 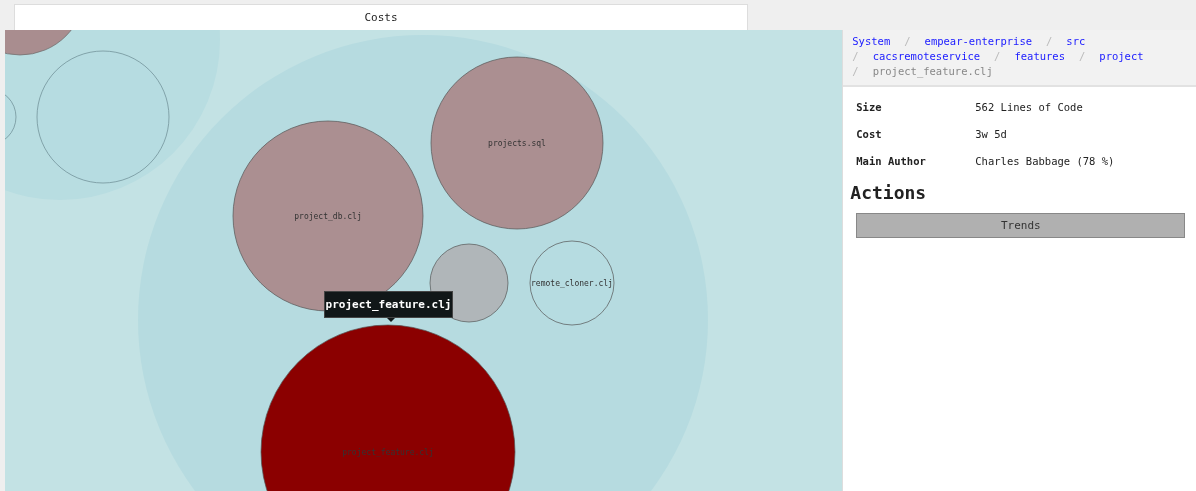 I want to click on tab: Costs, so click(x=381, y=17).